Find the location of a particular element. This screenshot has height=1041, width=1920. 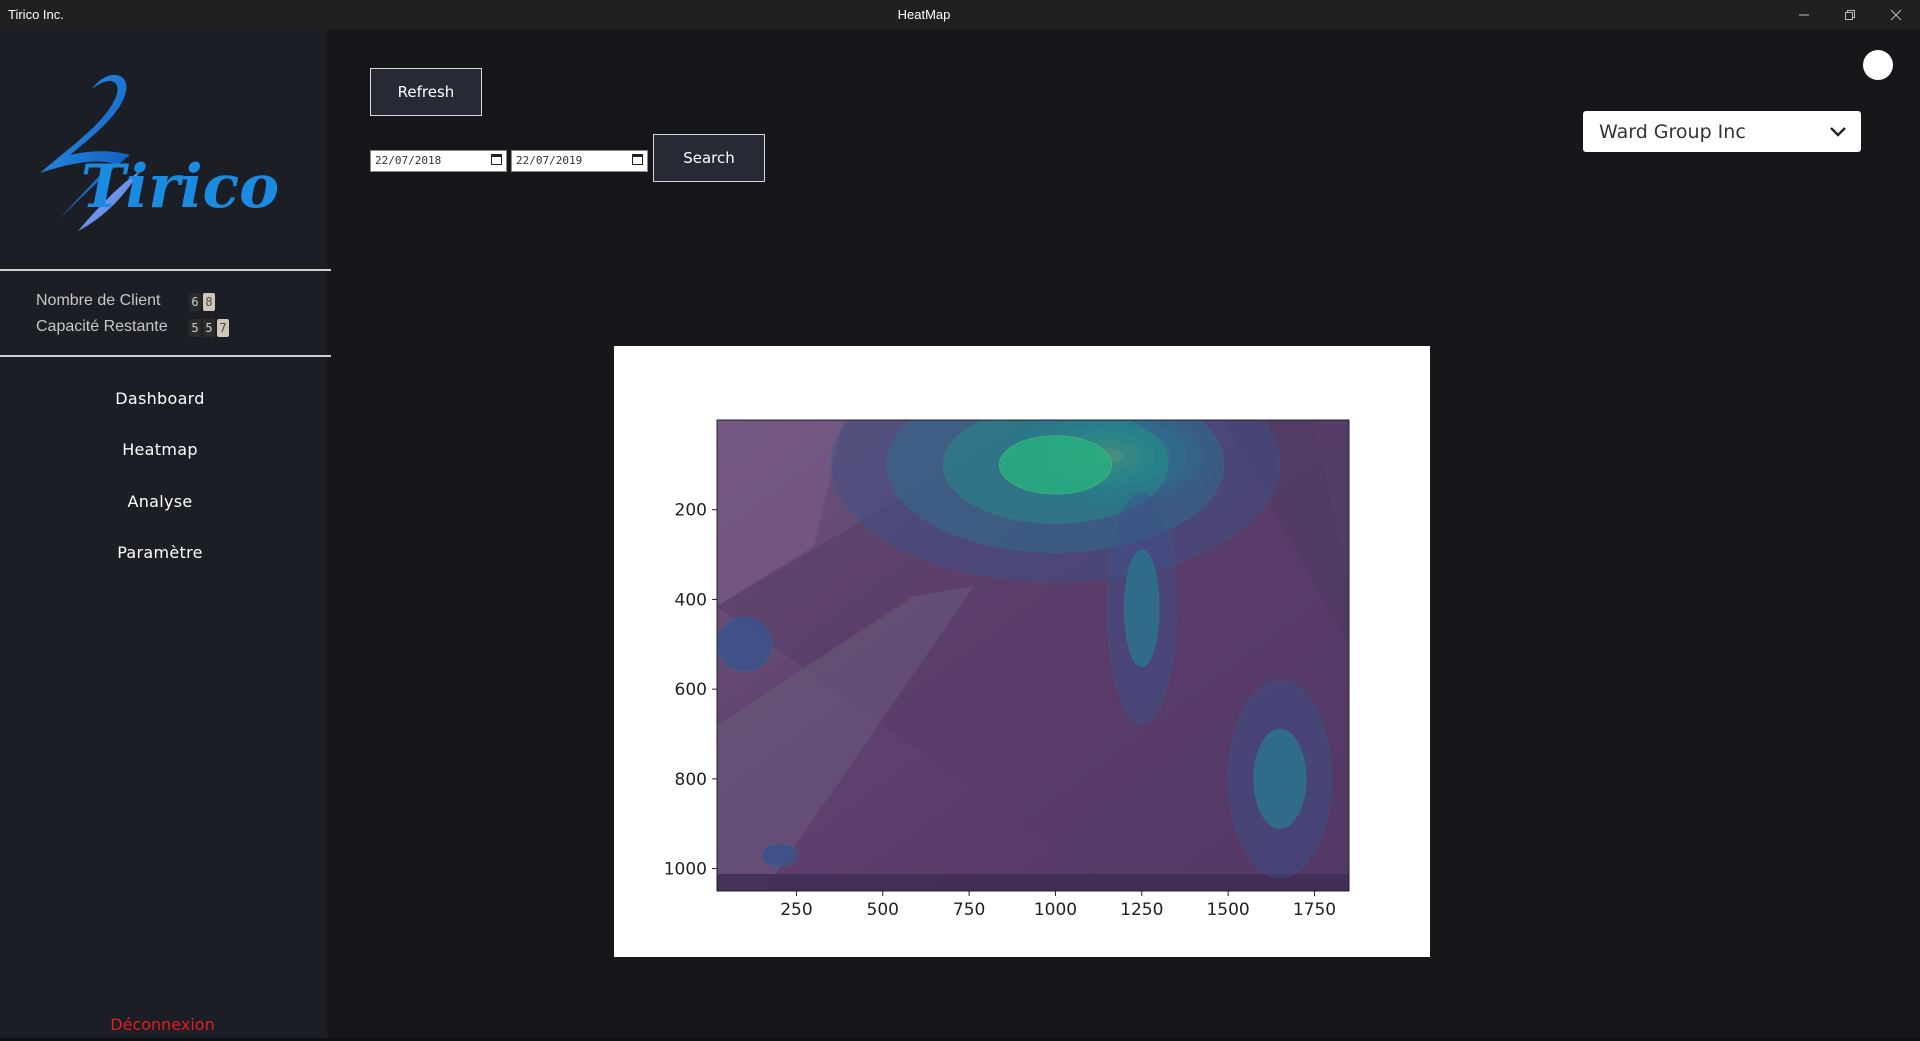

close-icon is located at coordinates (1896, 15).